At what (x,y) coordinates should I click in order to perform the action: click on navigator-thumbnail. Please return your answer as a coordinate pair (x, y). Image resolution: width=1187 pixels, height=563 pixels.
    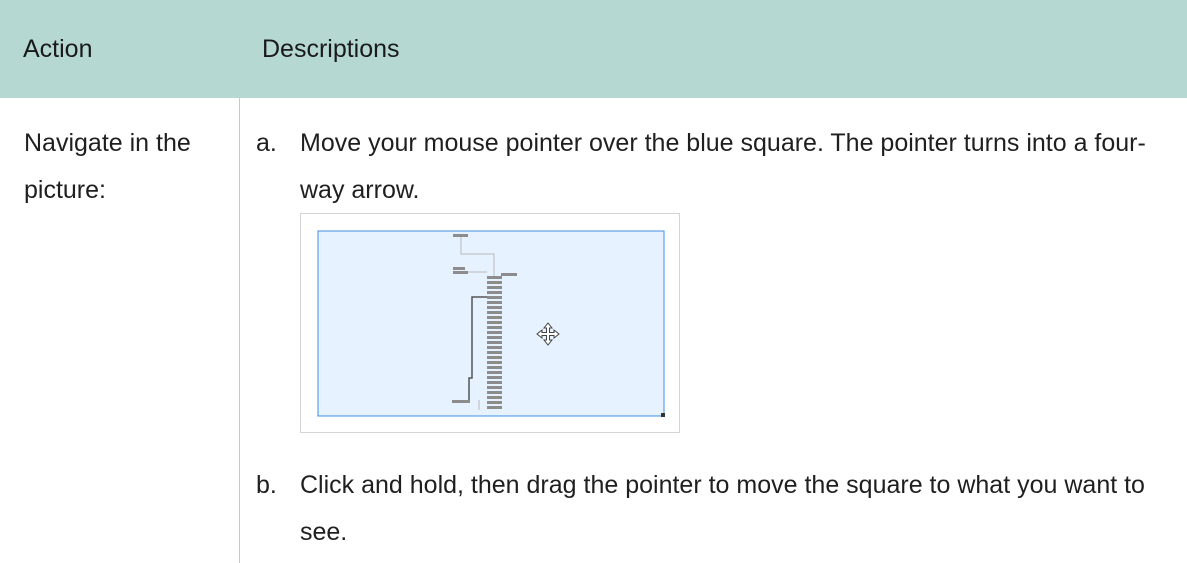
    Looking at the image, I should click on (491, 323).